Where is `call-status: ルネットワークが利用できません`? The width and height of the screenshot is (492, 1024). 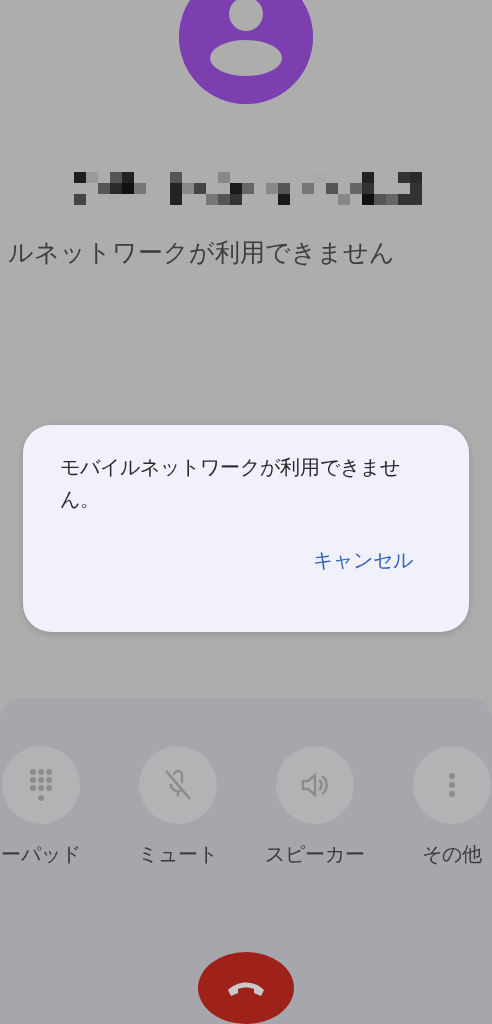
call-status: ルネットワークが利用できません is located at coordinates (201, 253).